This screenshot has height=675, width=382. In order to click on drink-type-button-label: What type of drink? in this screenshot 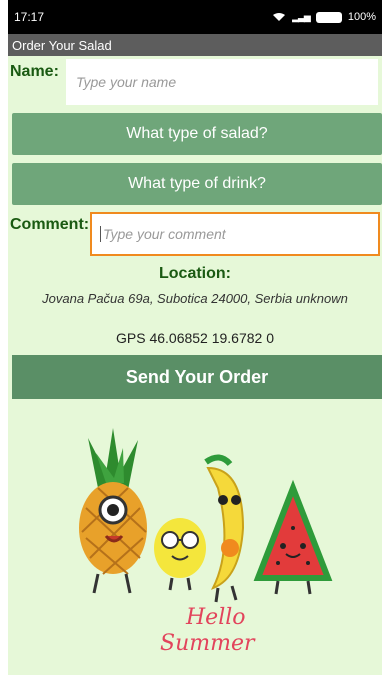, I will do `click(197, 183)`.